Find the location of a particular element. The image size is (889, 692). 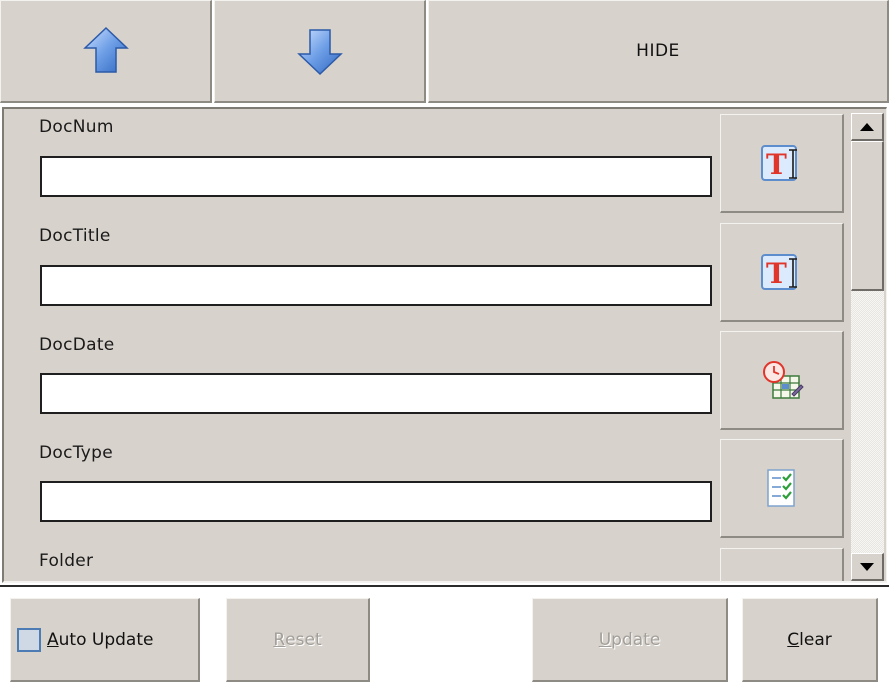

triangle-up-icon is located at coordinates (867, 126).